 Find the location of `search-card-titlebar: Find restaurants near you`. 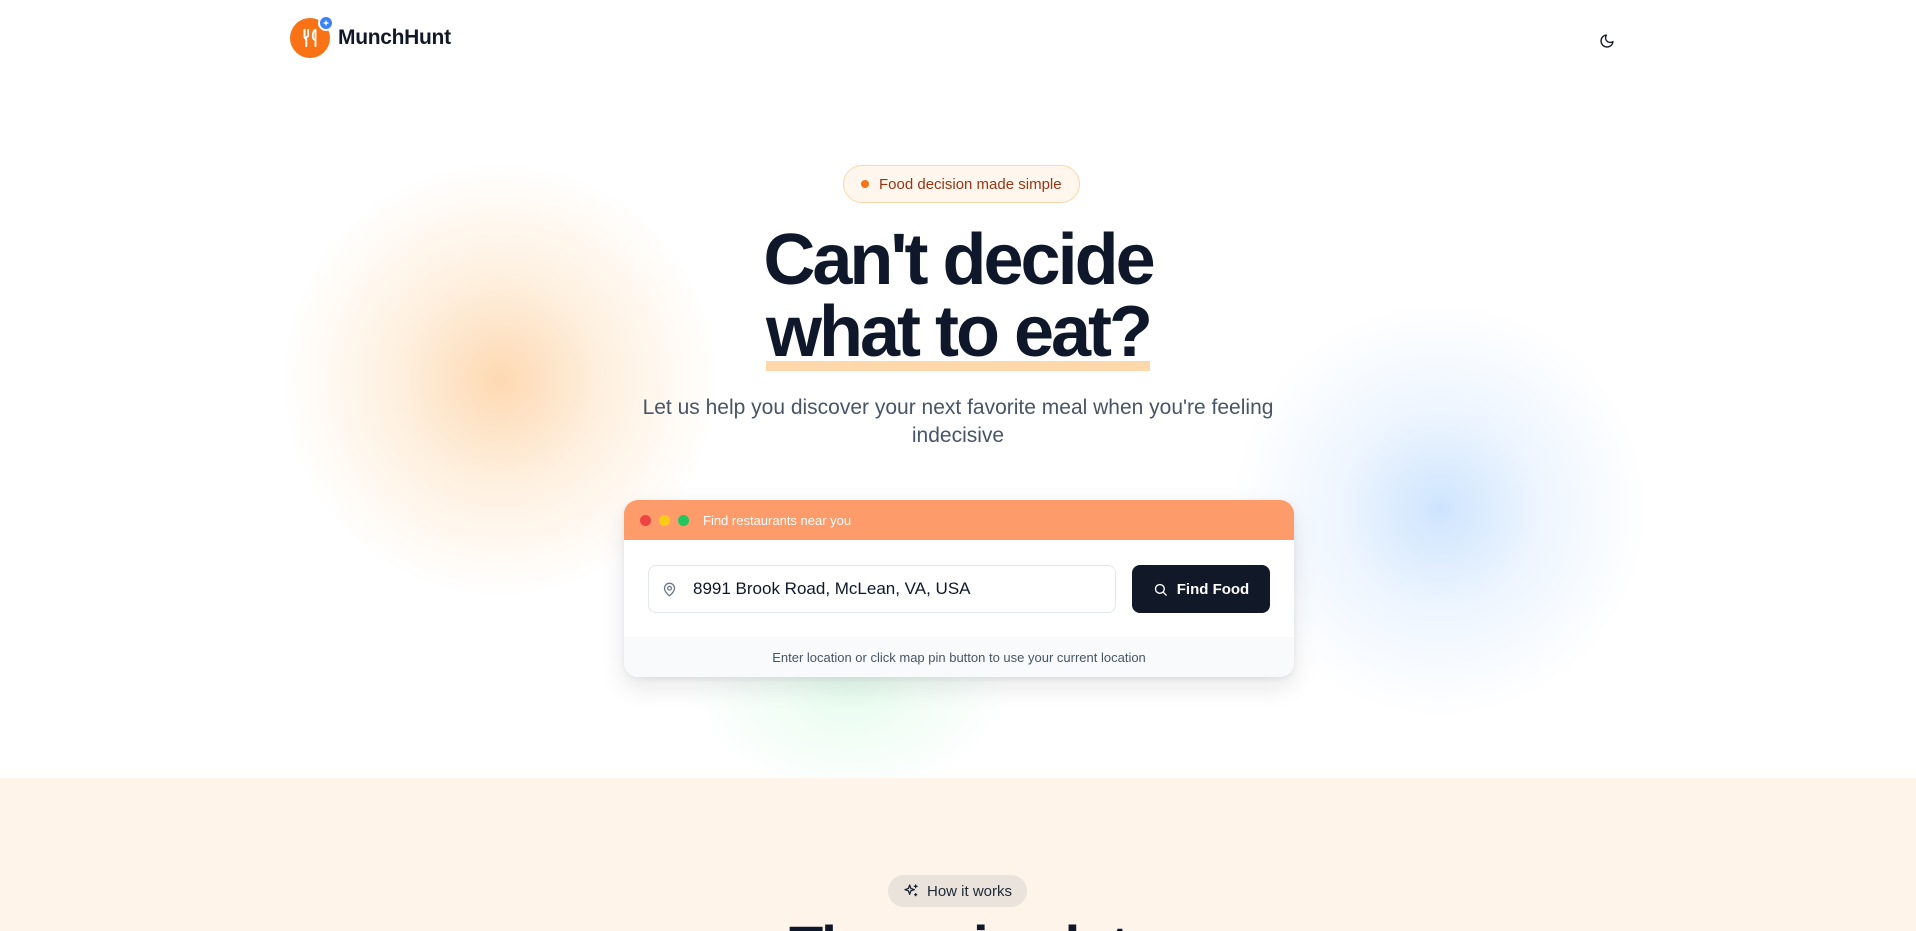

search-card-titlebar: Find restaurants near you is located at coordinates (959, 520).